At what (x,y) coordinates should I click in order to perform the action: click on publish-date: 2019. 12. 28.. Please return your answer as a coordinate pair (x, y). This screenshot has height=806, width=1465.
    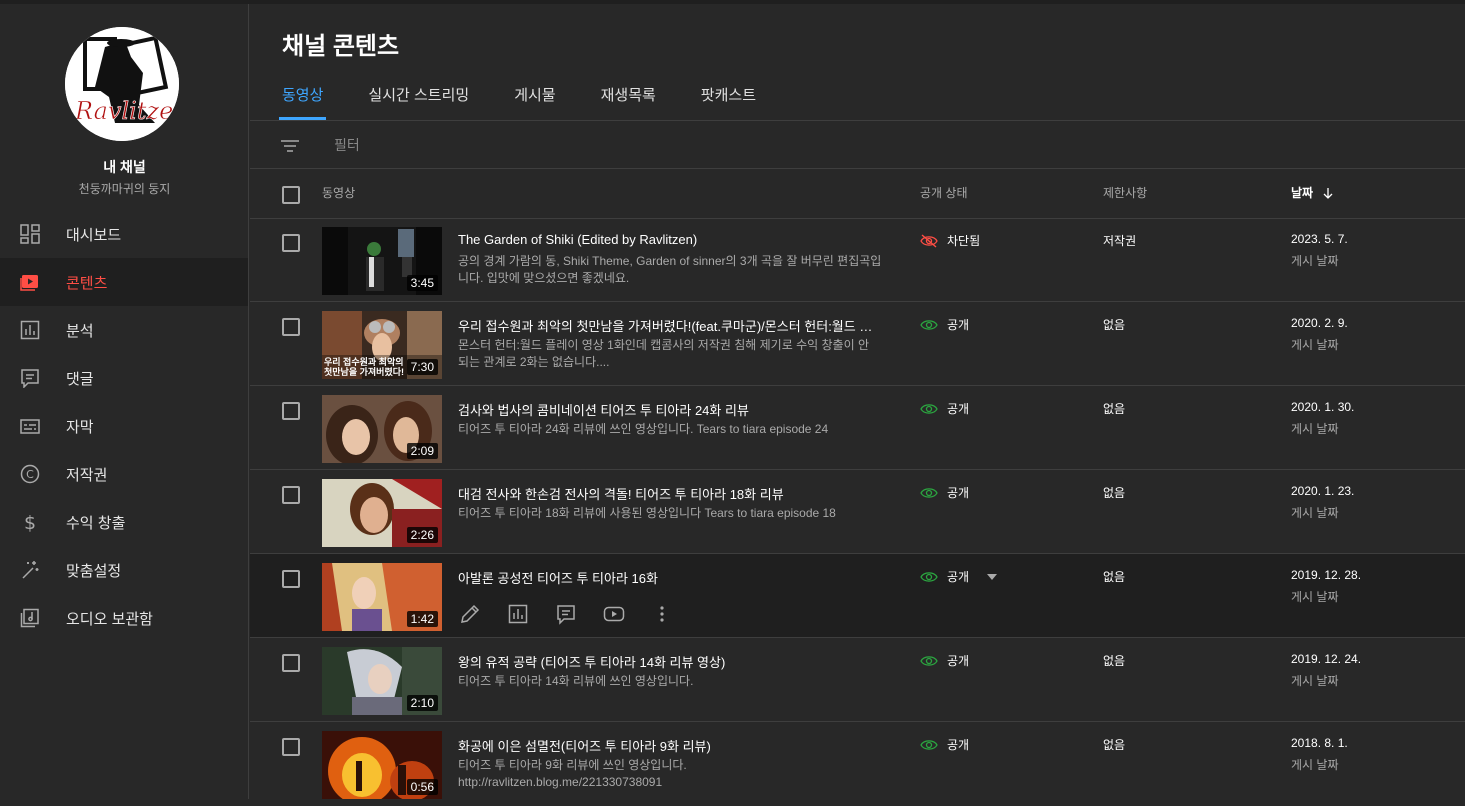
    Looking at the image, I should click on (1326, 575).